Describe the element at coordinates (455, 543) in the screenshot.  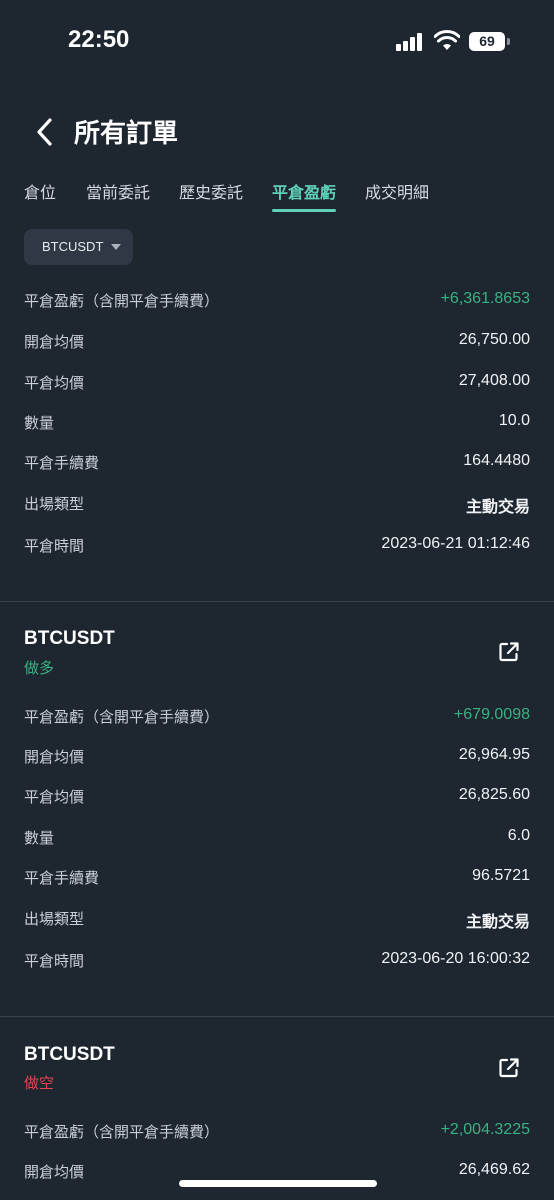
I see `close-time-value: 2023-06-21 01:12:46` at that location.